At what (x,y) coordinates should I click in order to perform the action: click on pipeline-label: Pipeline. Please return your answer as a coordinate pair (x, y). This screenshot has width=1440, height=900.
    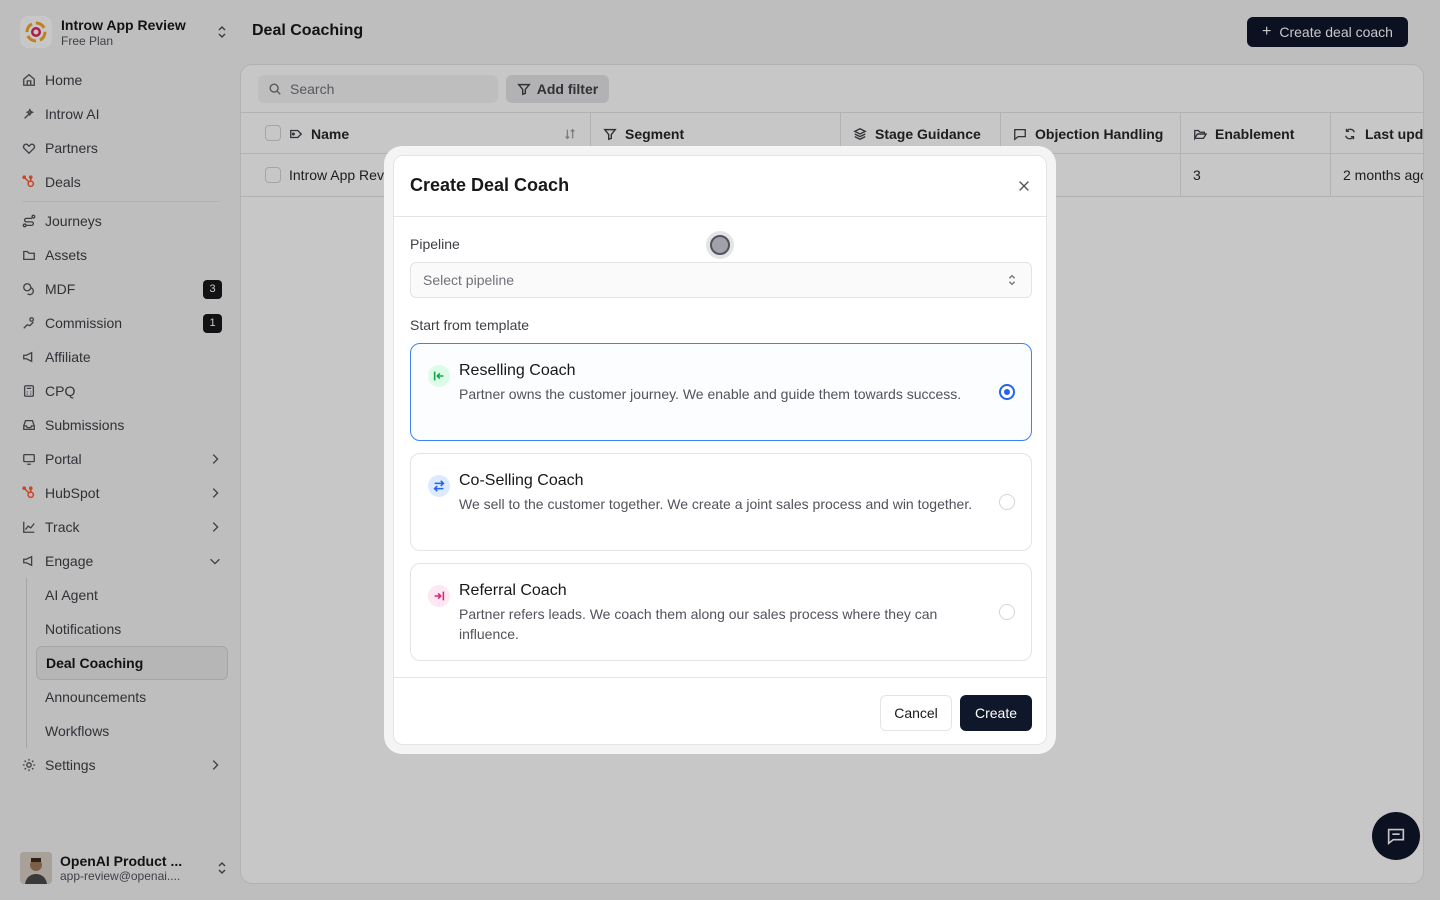
    Looking at the image, I should click on (435, 244).